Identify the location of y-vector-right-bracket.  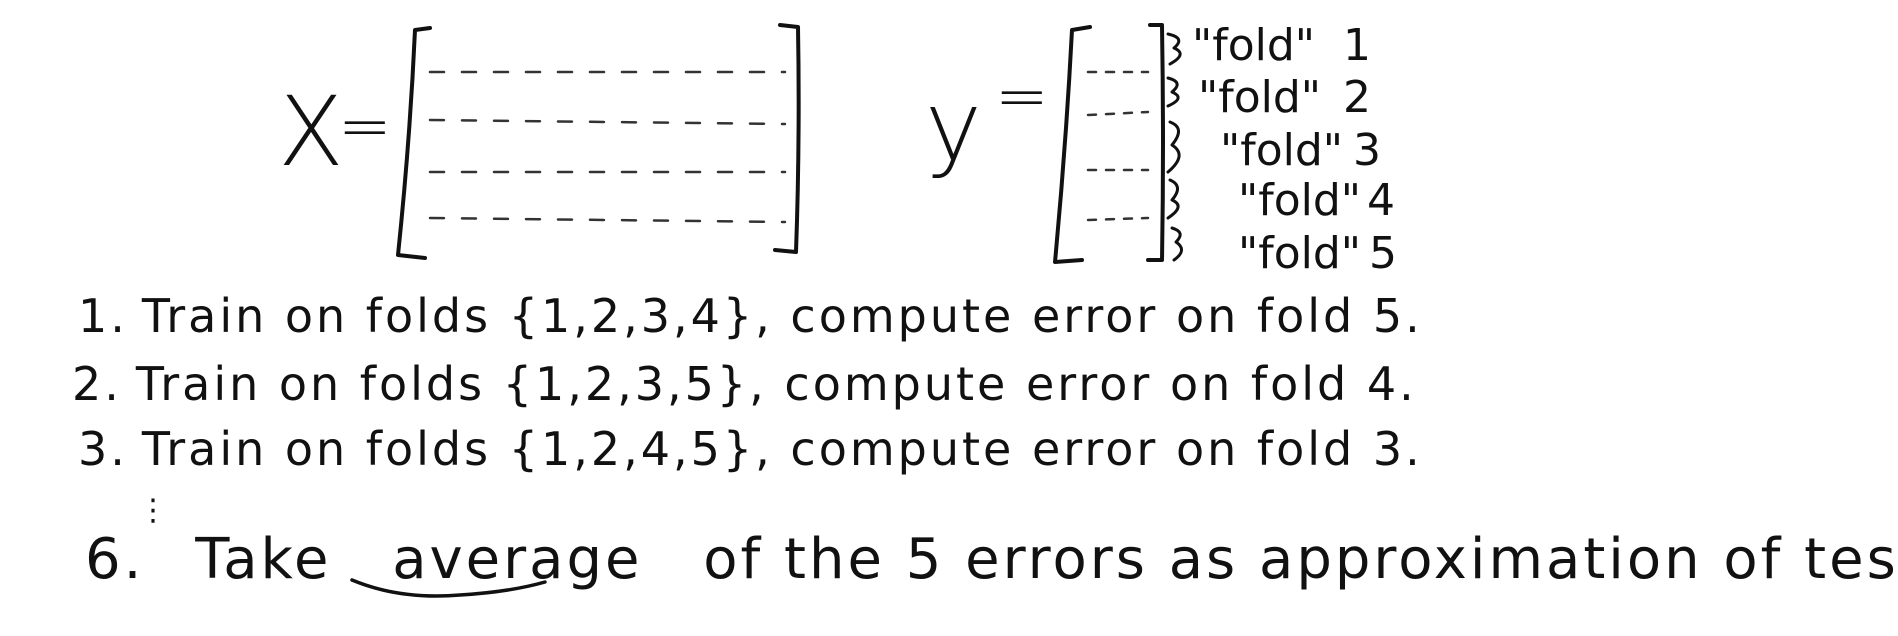
(1155, 142).